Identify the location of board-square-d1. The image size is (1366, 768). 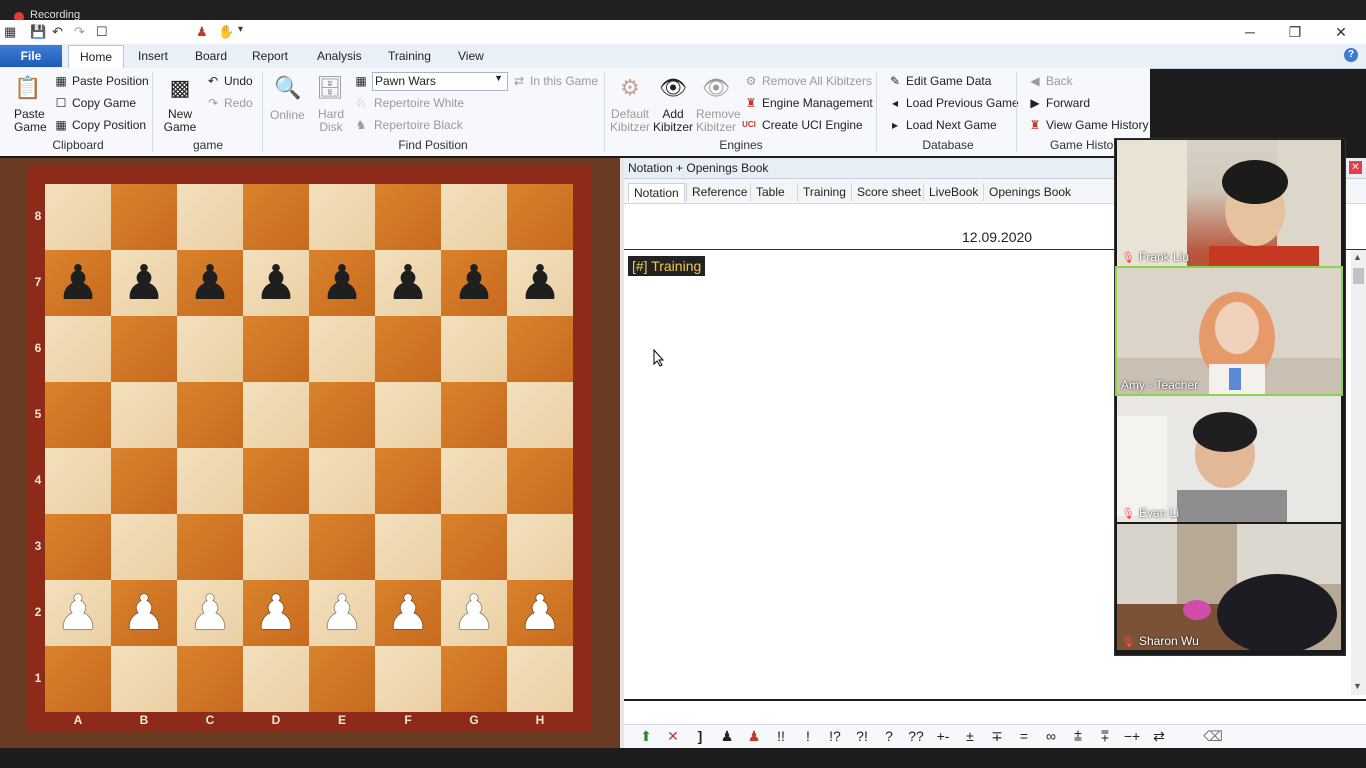
(276, 679).